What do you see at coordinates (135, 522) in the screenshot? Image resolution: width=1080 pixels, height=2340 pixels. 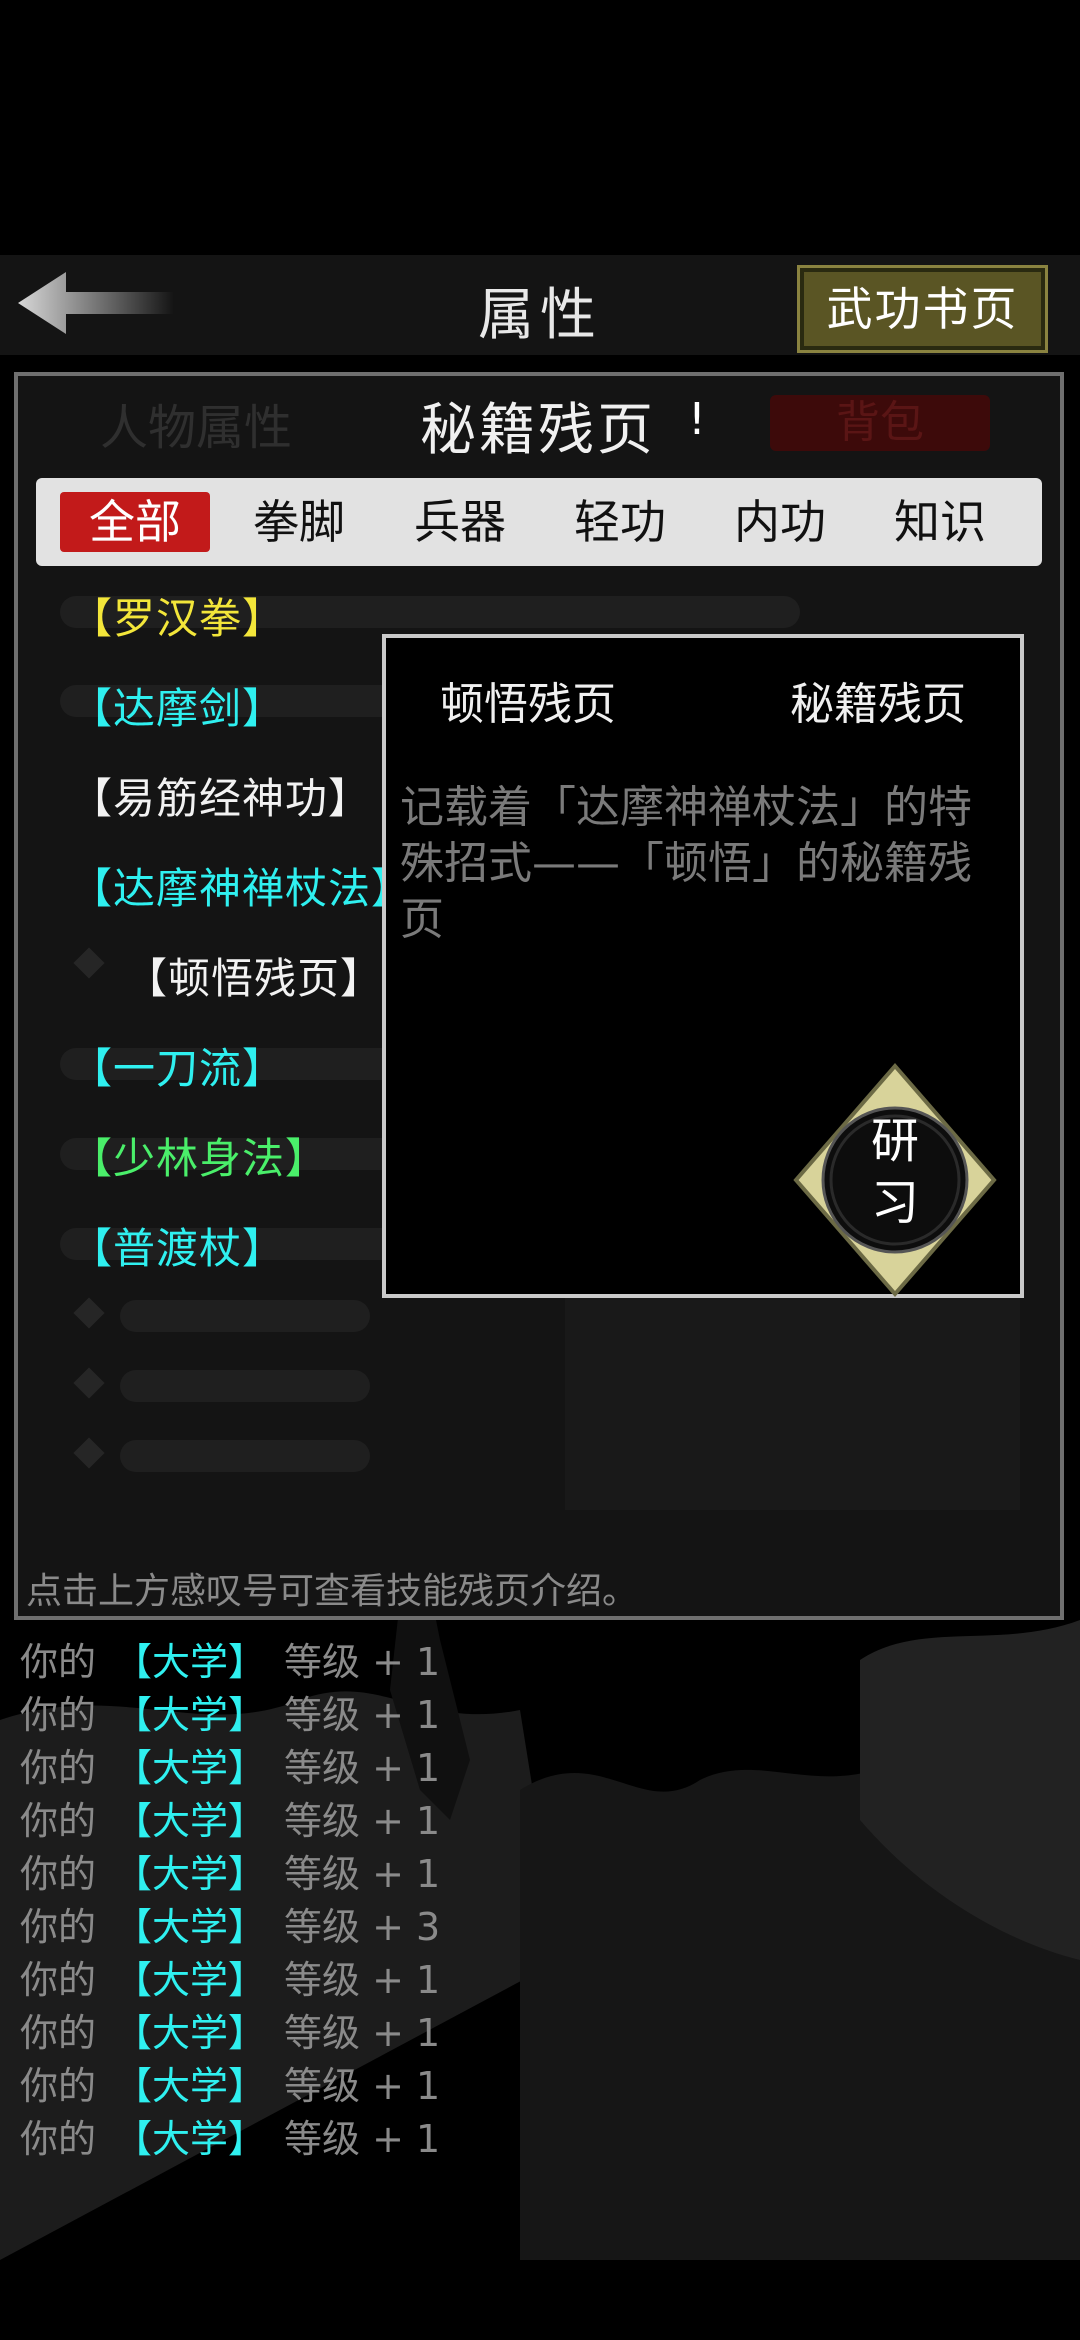 I see `tab-all: 全部` at bounding box center [135, 522].